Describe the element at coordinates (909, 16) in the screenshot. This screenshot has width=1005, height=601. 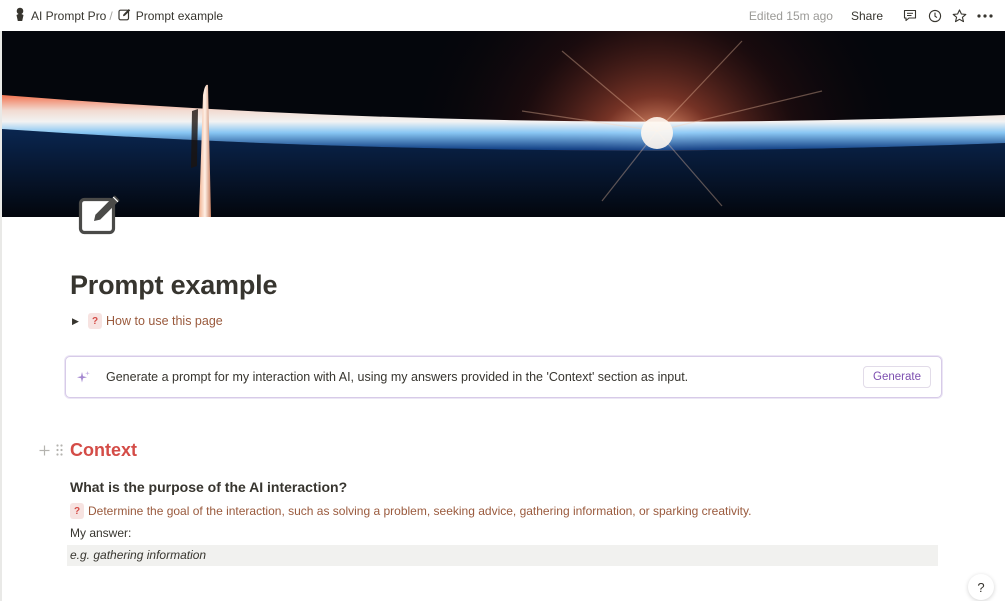
I see `comments-icon` at that location.